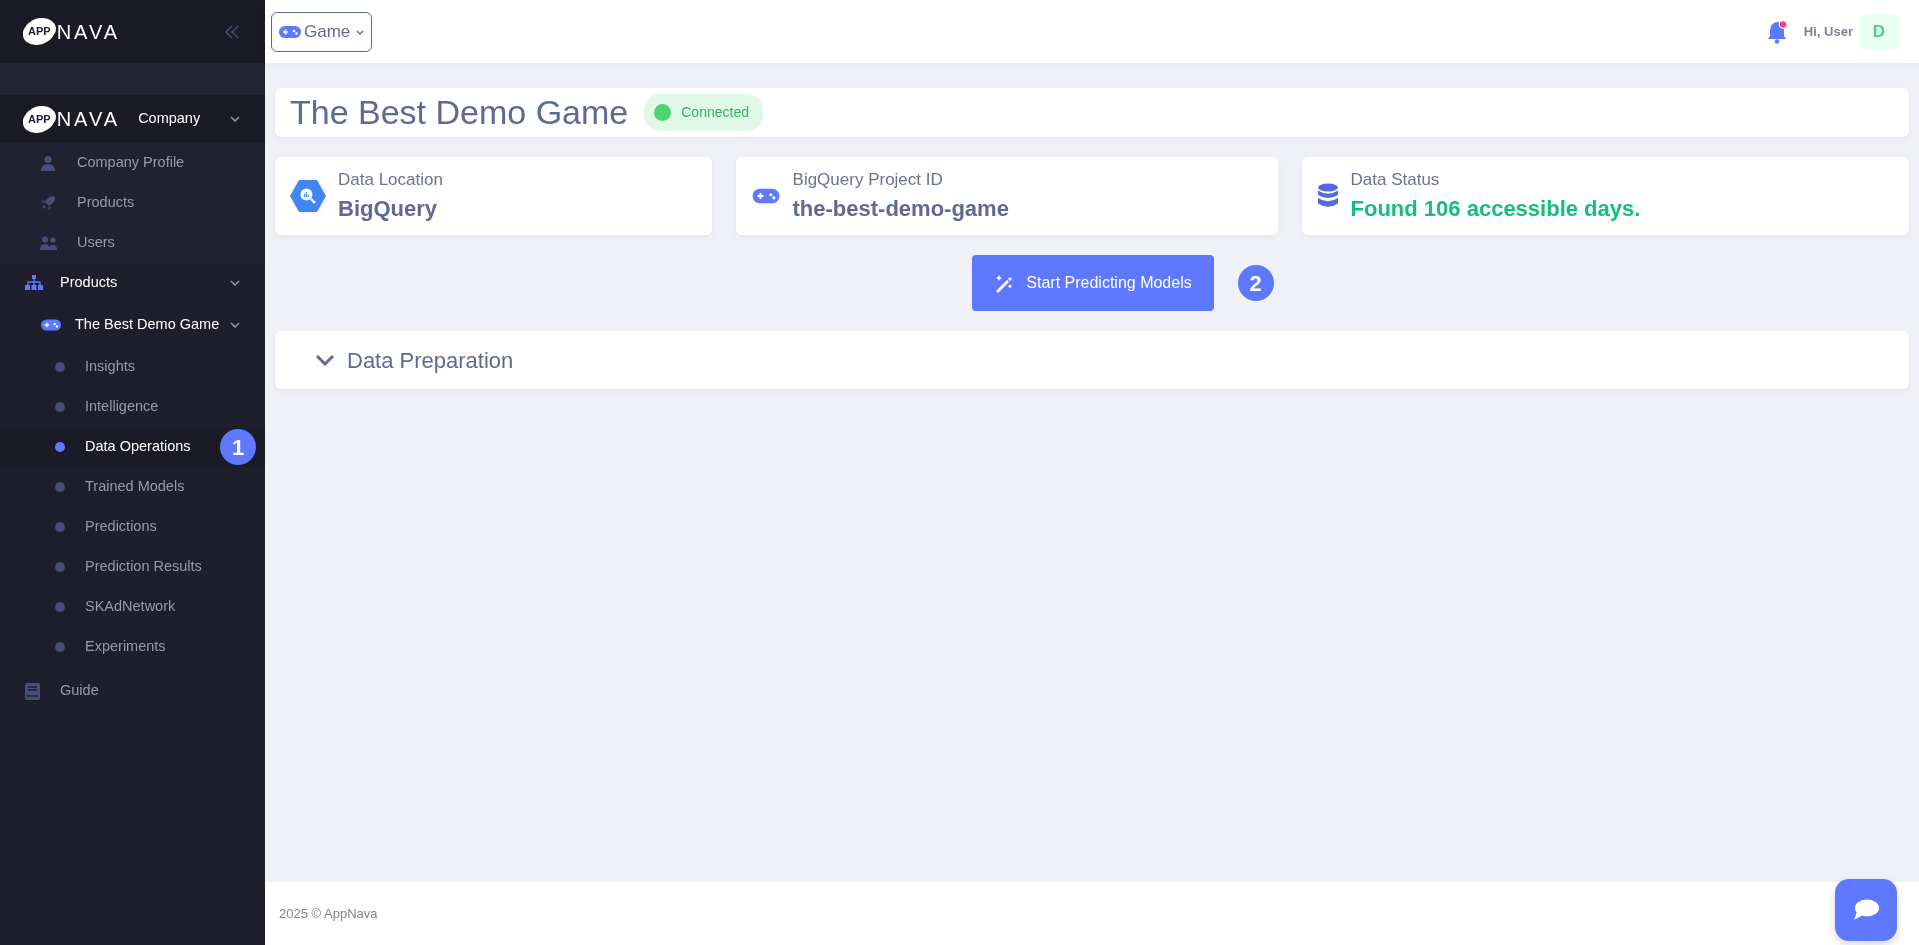  I want to click on rocket-icon, so click(48, 203).